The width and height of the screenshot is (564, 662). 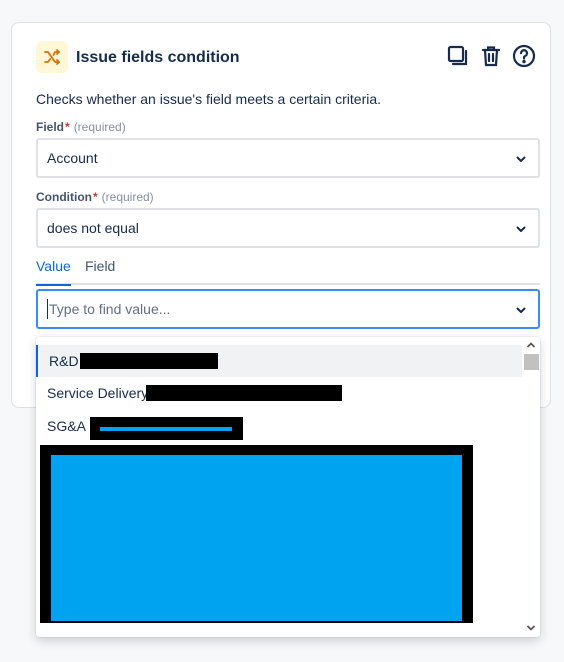 I want to click on field-label: Field* (required), so click(x=81, y=127).